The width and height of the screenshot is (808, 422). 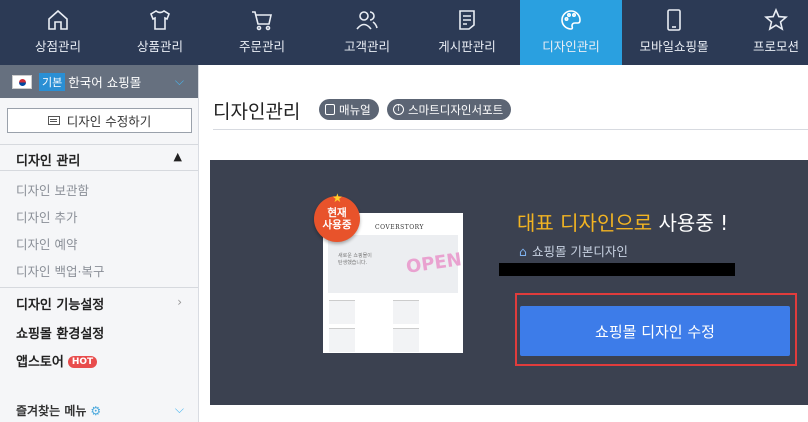 I want to click on redacted-text, so click(x=617, y=269).